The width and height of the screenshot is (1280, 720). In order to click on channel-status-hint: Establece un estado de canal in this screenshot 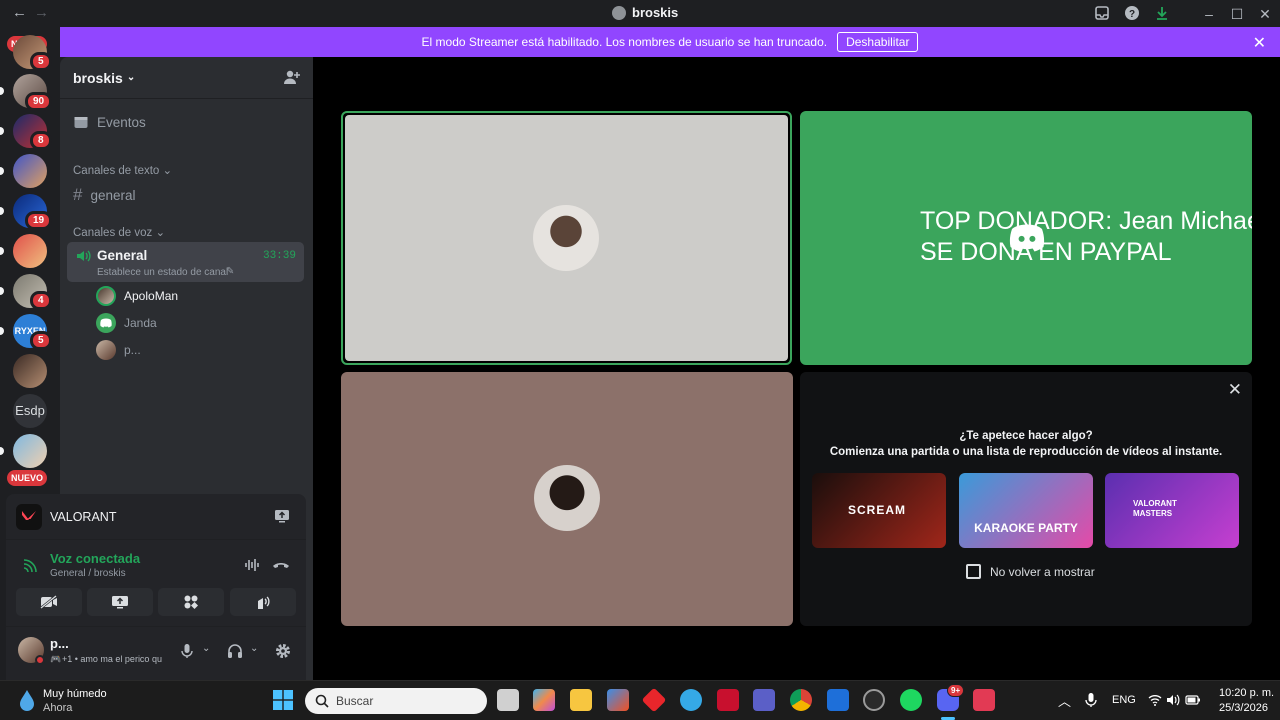, I will do `click(162, 272)`.